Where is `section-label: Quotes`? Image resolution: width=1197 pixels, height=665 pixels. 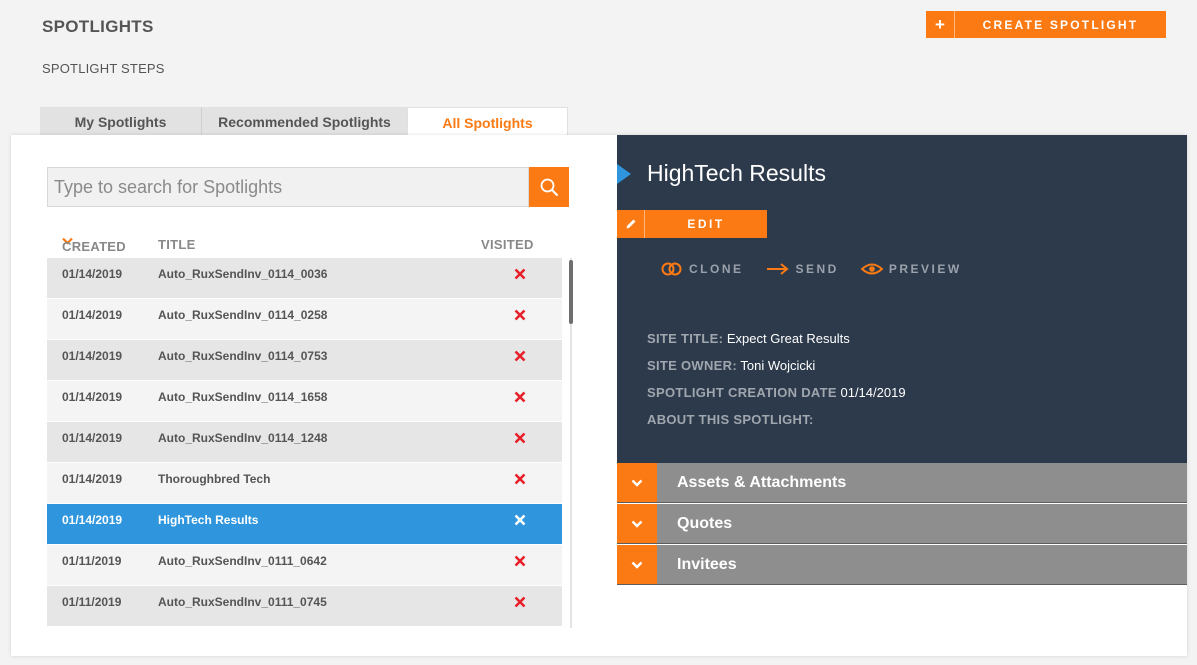 section-label: Quotes is located at coordinates (705, 523).